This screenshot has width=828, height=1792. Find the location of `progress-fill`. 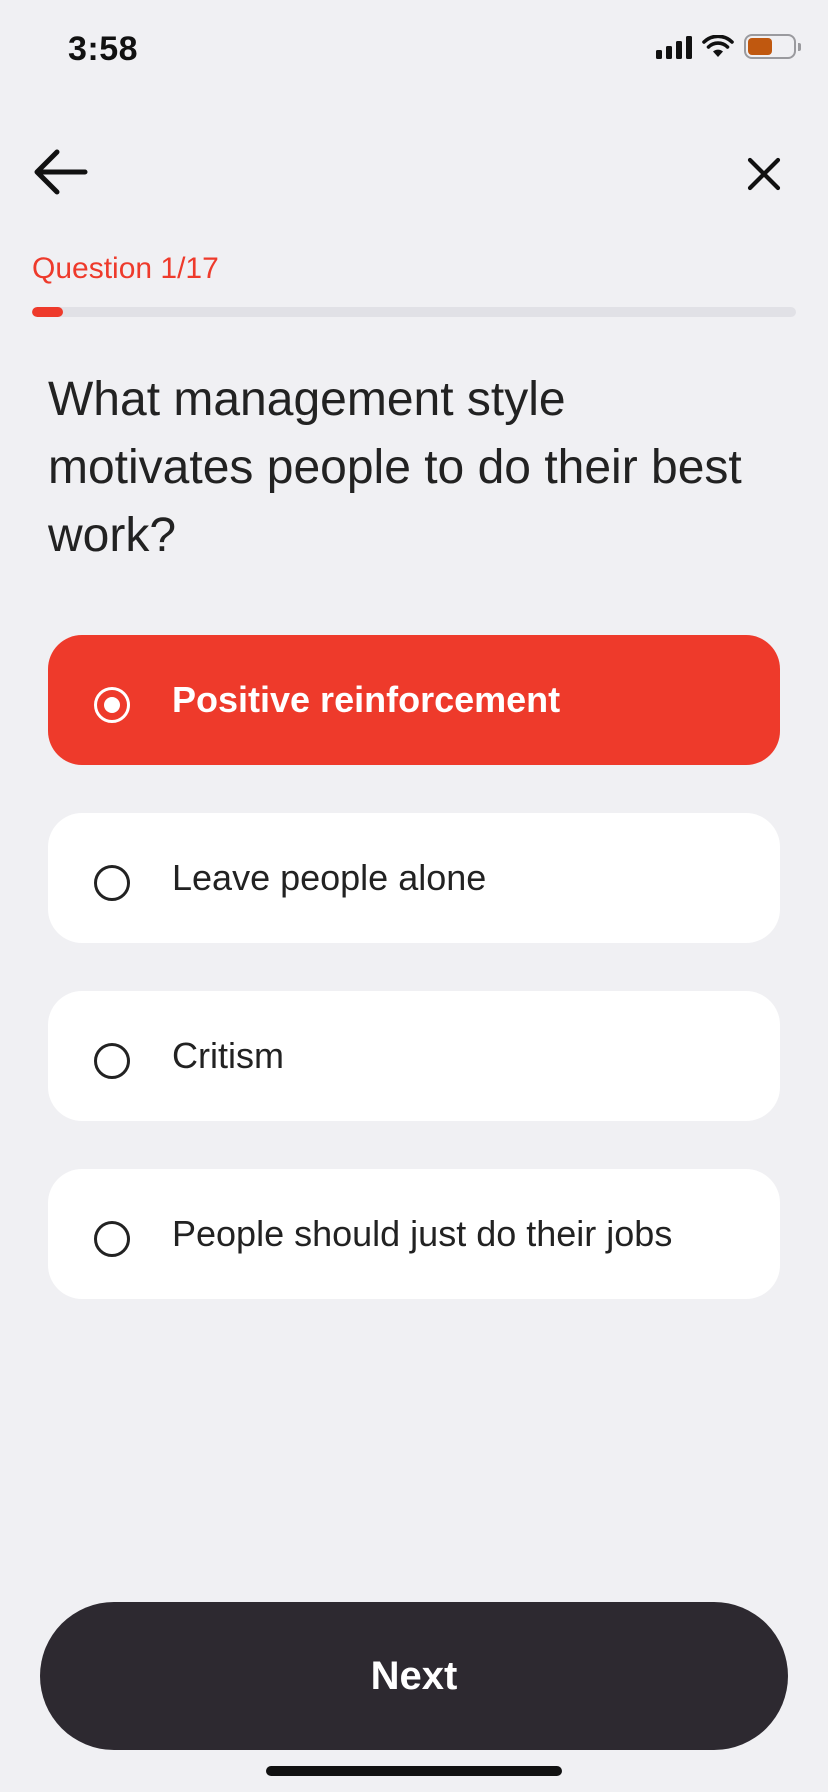

progress-fill is located at coordinates (47, 312).